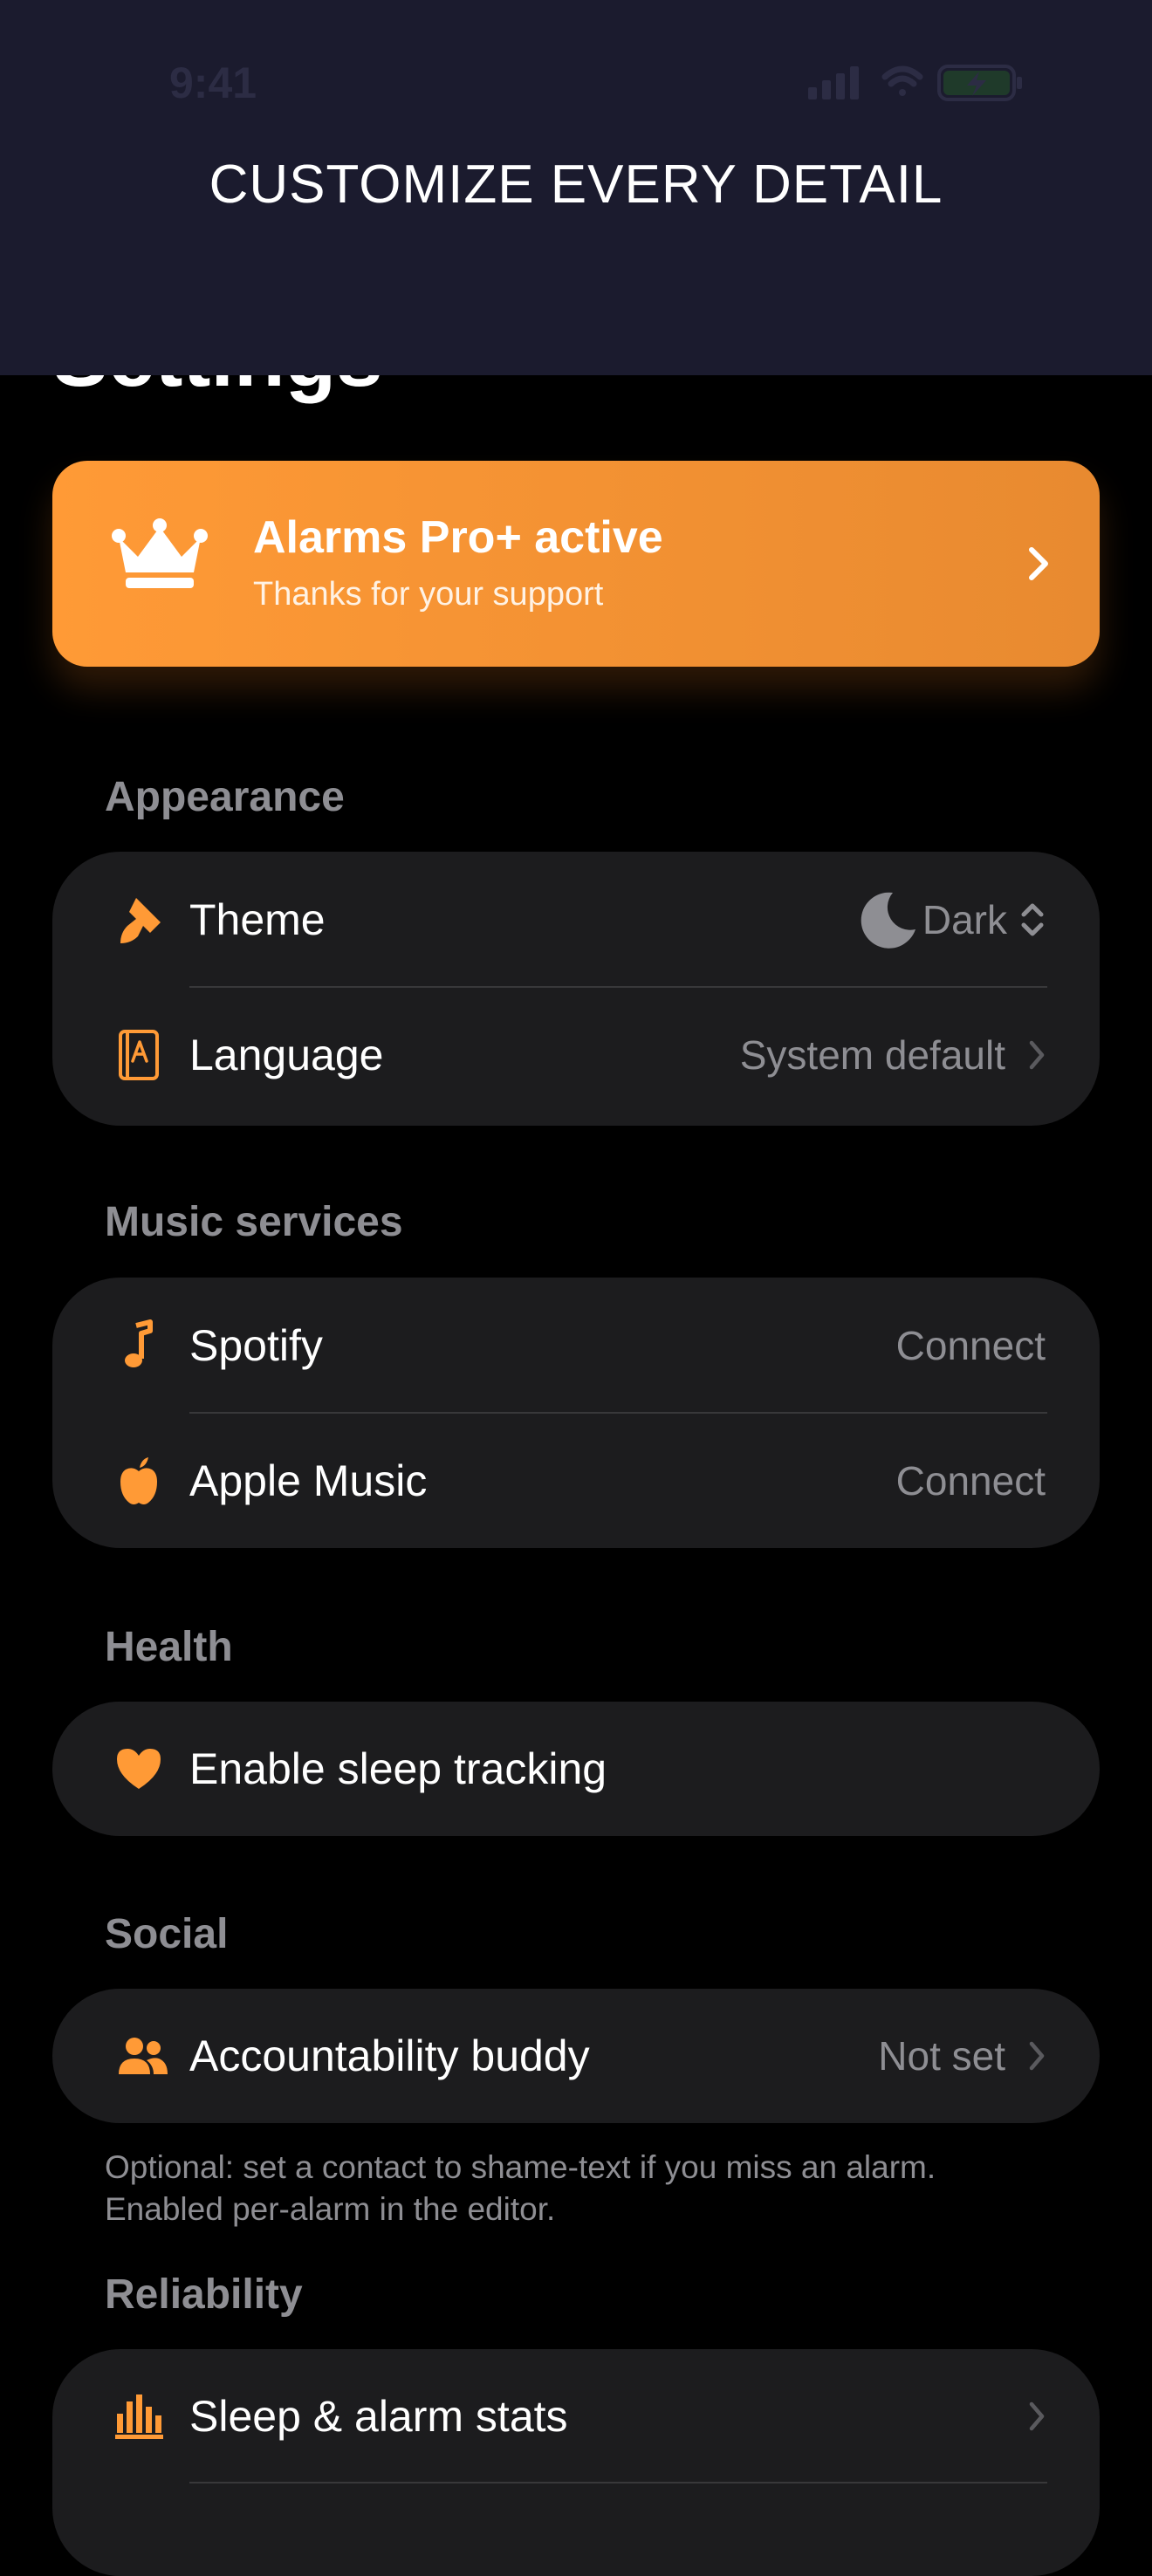  Describe the element at coordinates (139, 1055) in the screenshot. I see `book-icon` at that location.